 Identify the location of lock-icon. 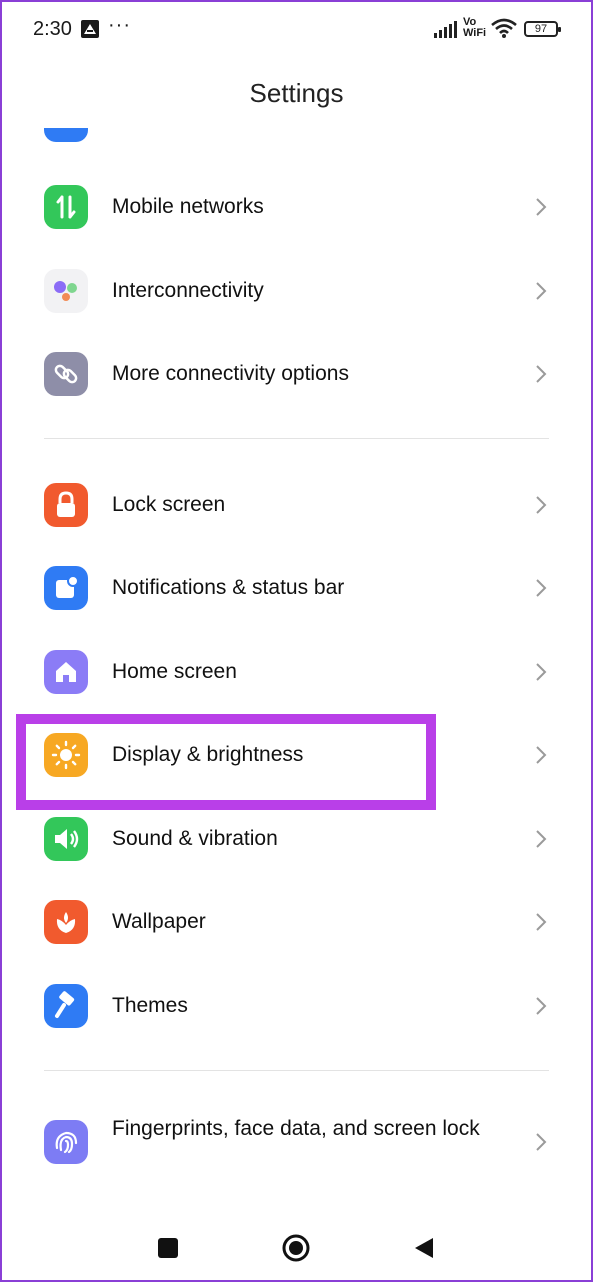
(66, 505).